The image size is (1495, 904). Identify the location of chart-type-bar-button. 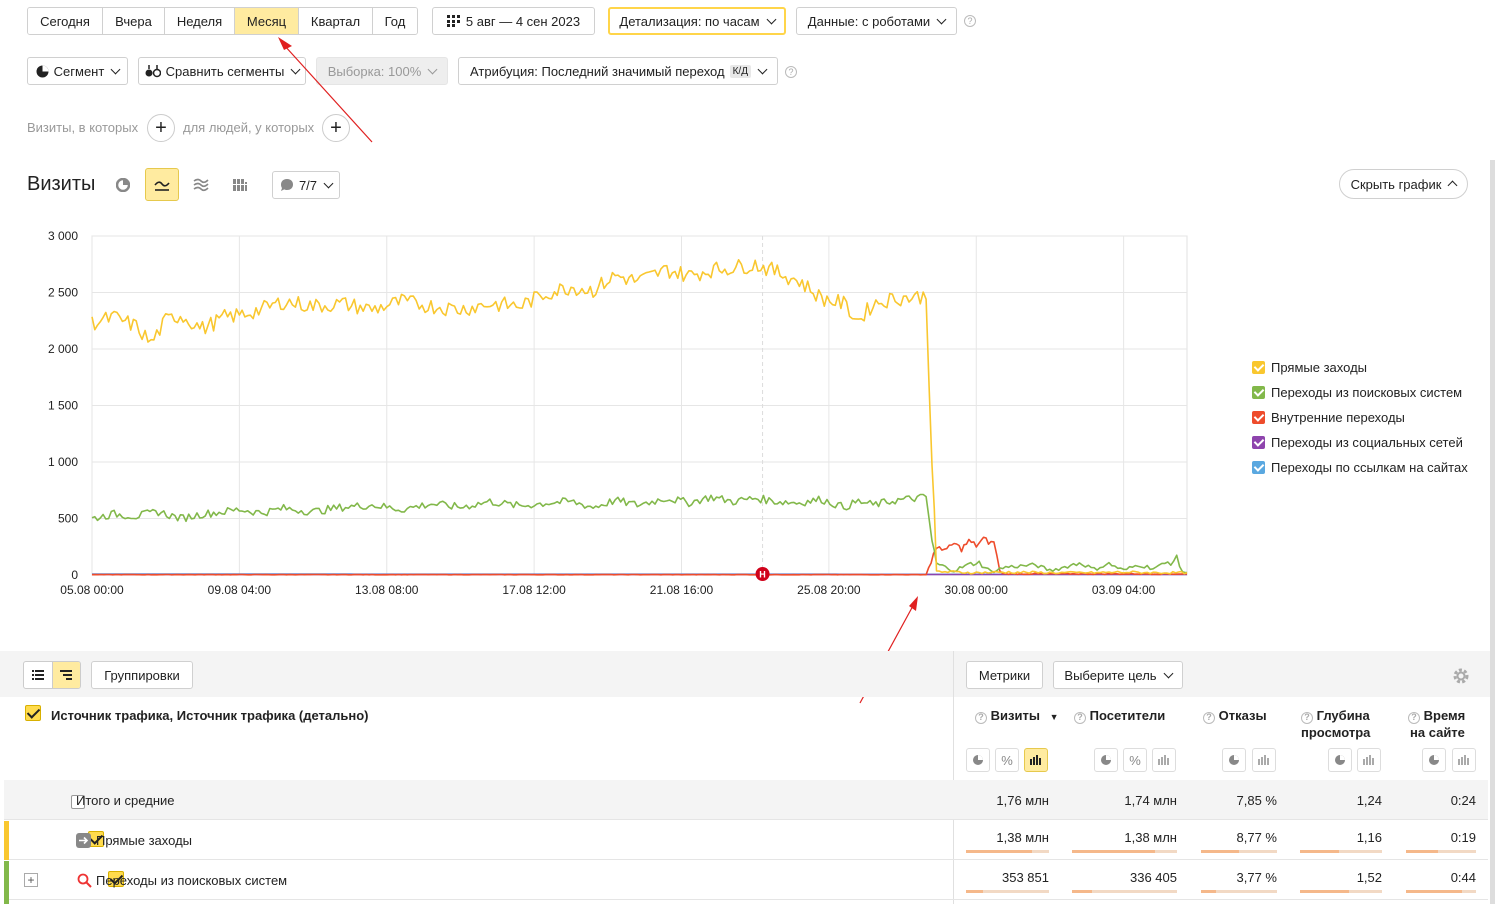
(240, 185).